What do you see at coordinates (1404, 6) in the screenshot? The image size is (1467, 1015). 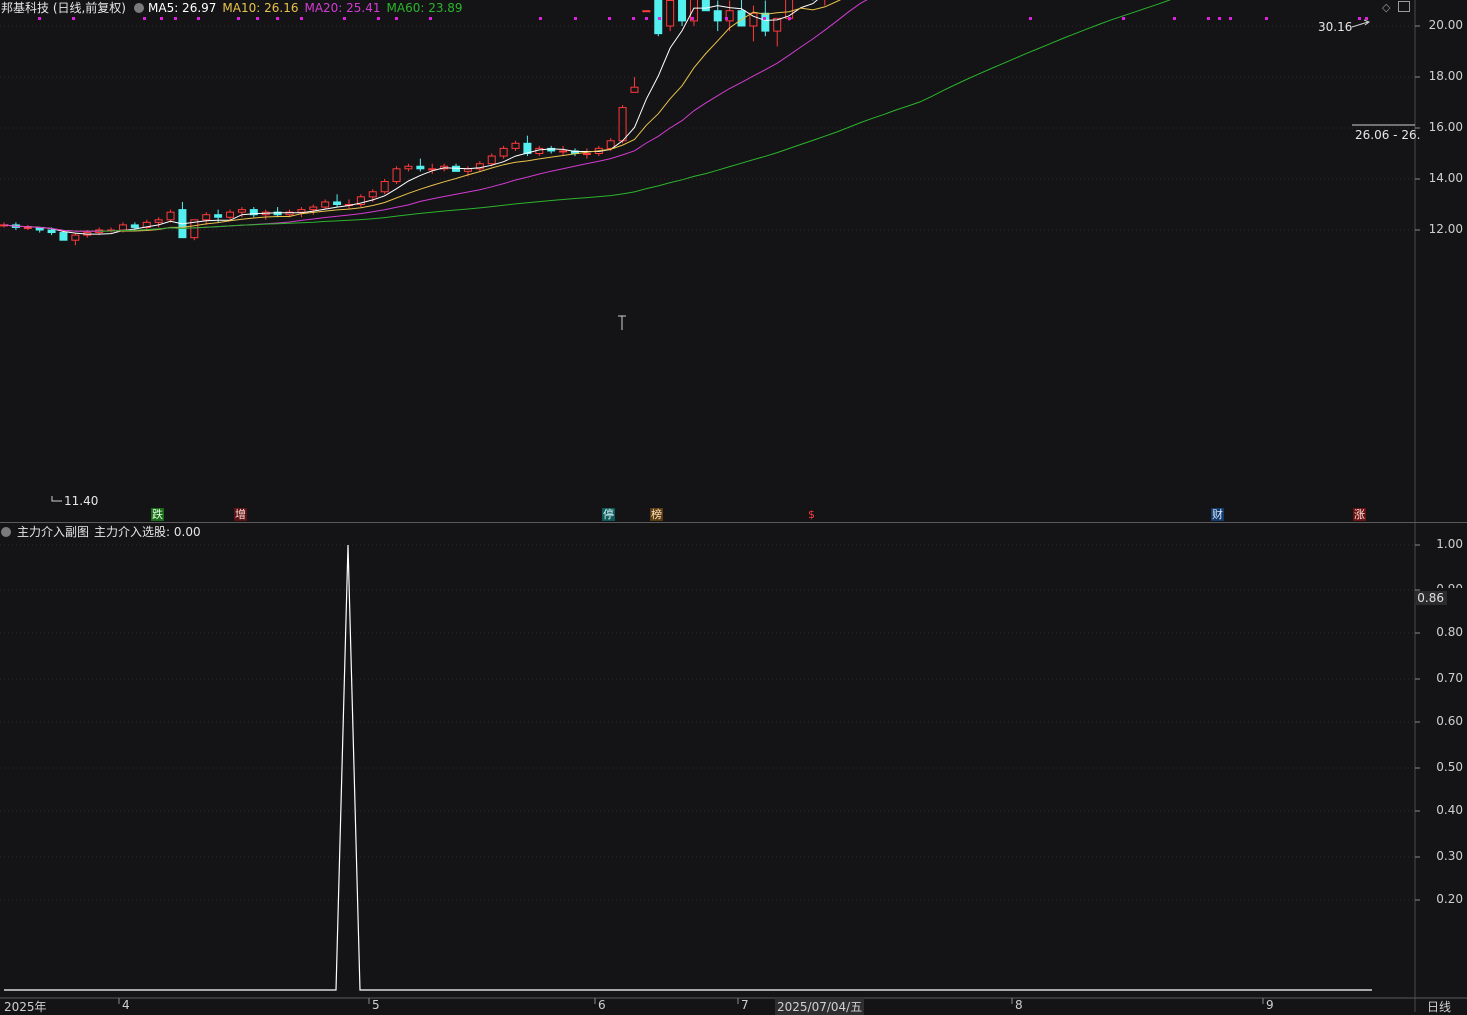 I see `window-icon` at bounding box center [1404, 6].